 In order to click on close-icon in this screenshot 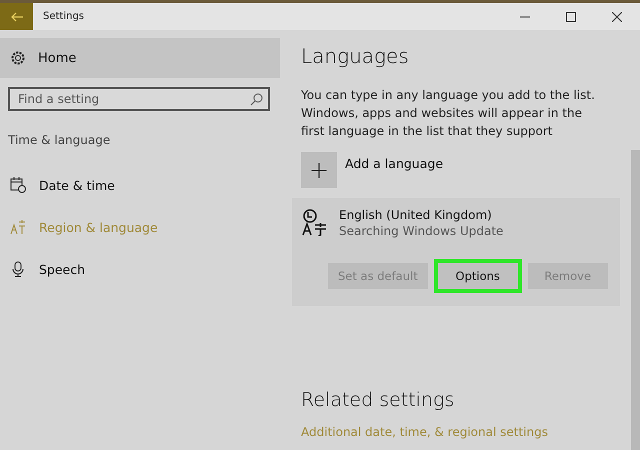, I will do `click(617, 17)`.